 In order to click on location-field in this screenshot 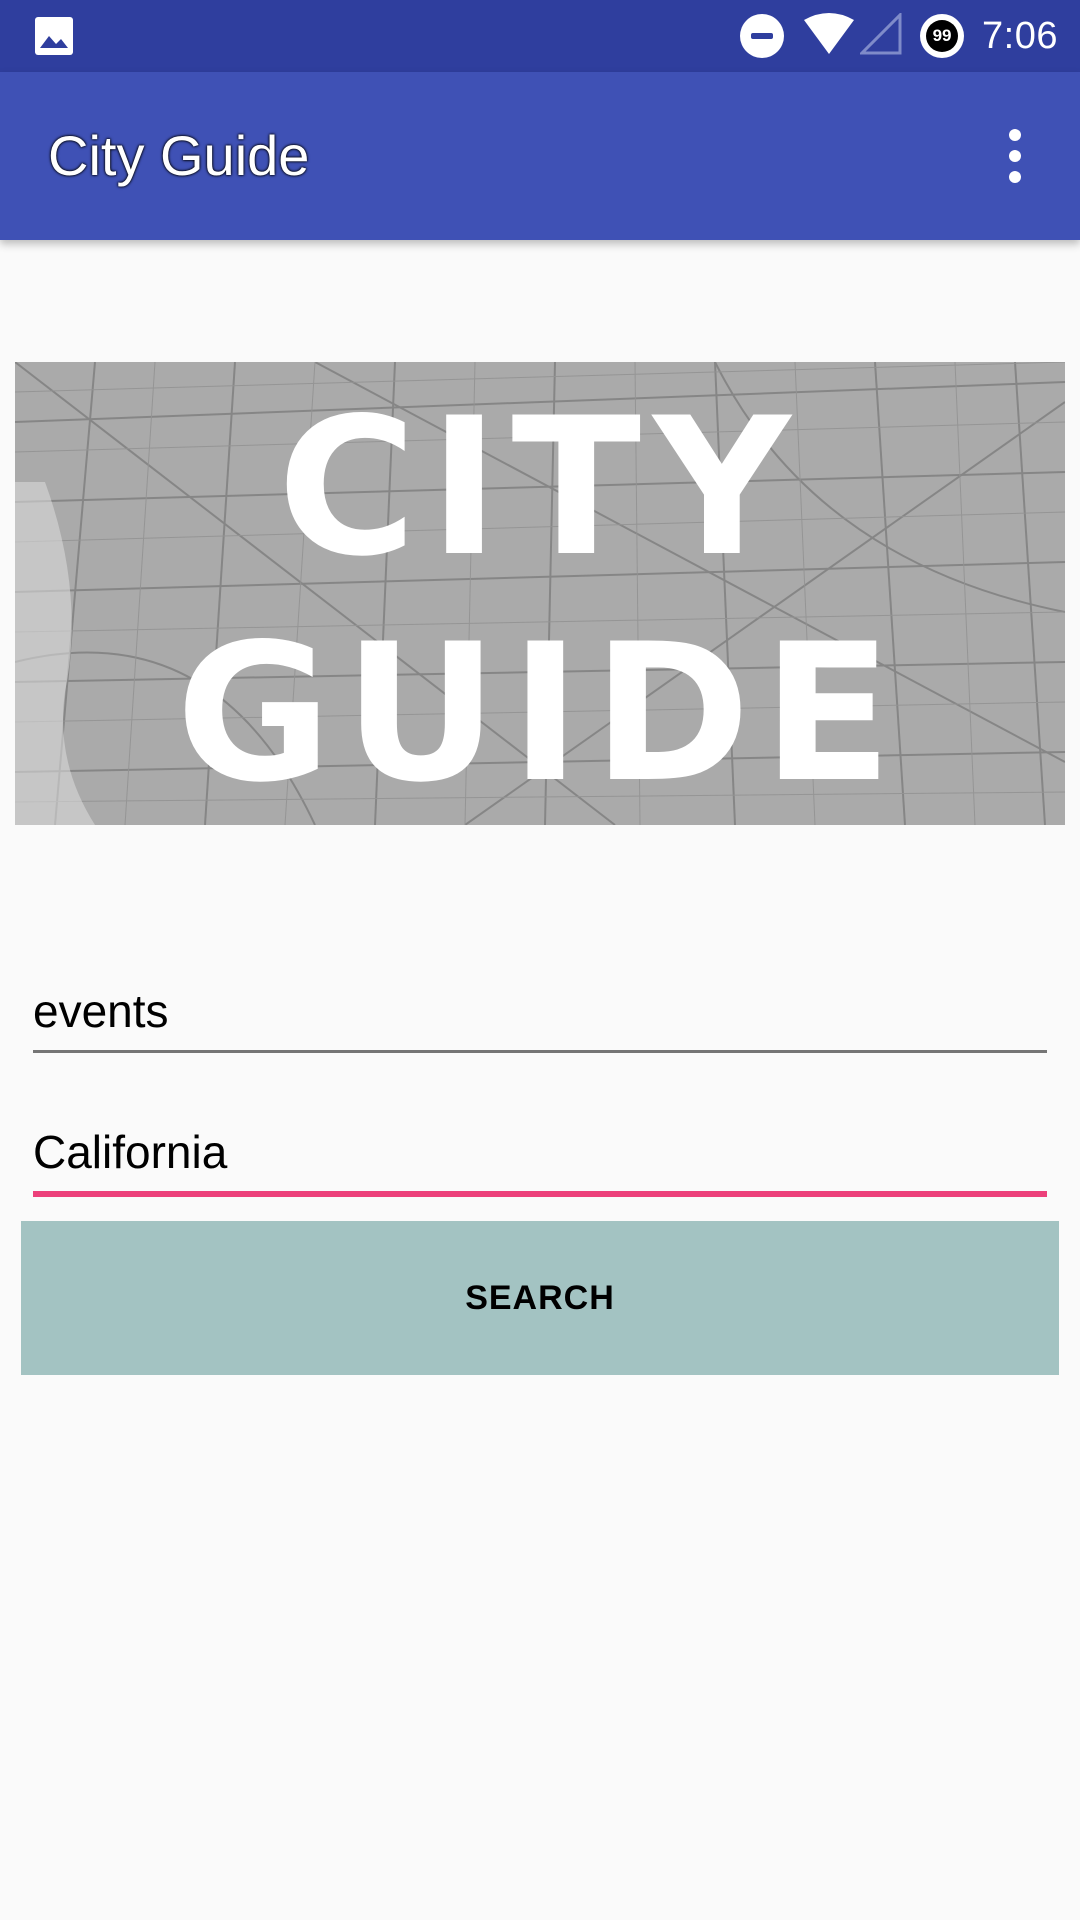, I will do `click(540, 1157)`.